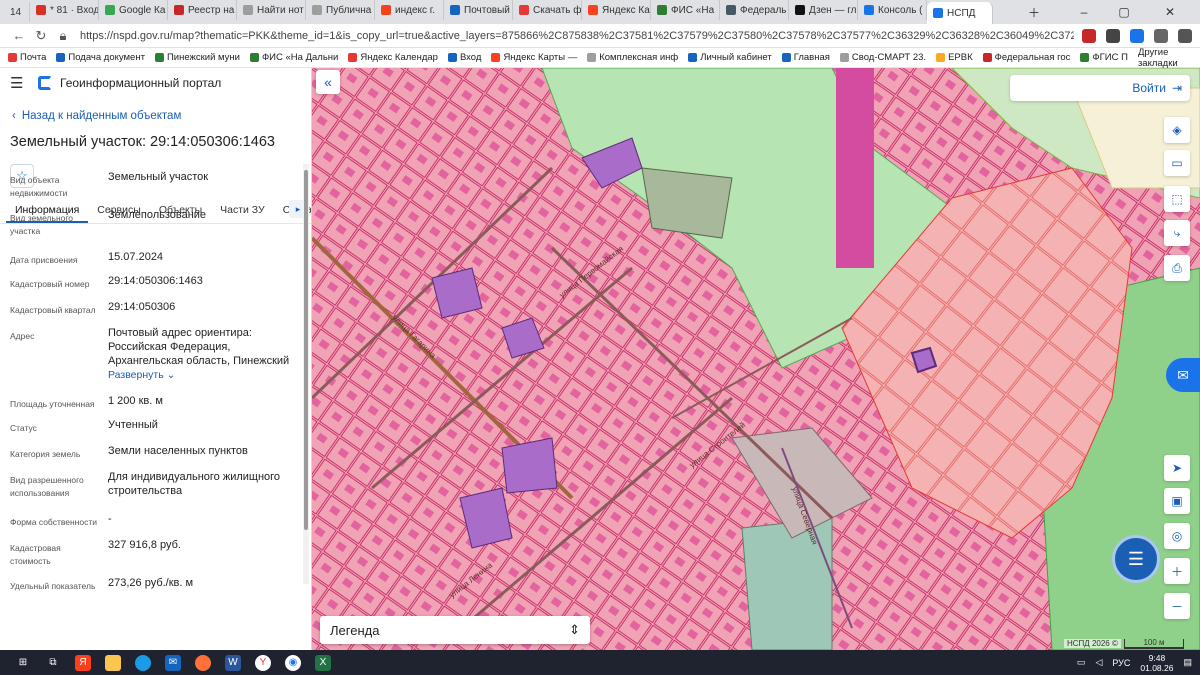 The image size is (1200, 675). I want to click on chevron-down-icon: ⌄, so click(170, 375).